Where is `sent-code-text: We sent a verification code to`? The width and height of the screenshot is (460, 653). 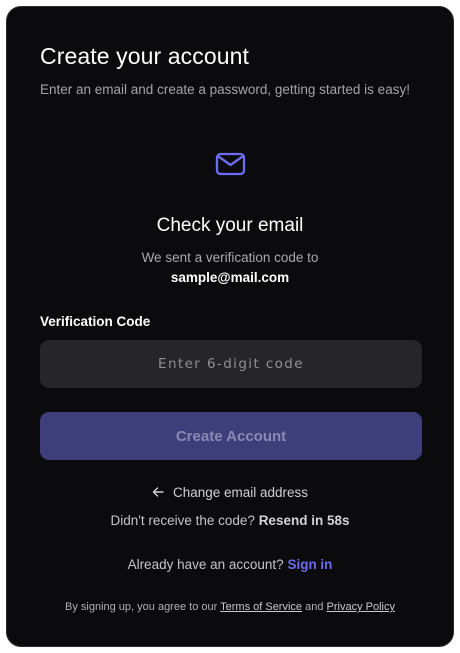
sent-code-text: We sent a verification code to is located at coordinates (230, 257).